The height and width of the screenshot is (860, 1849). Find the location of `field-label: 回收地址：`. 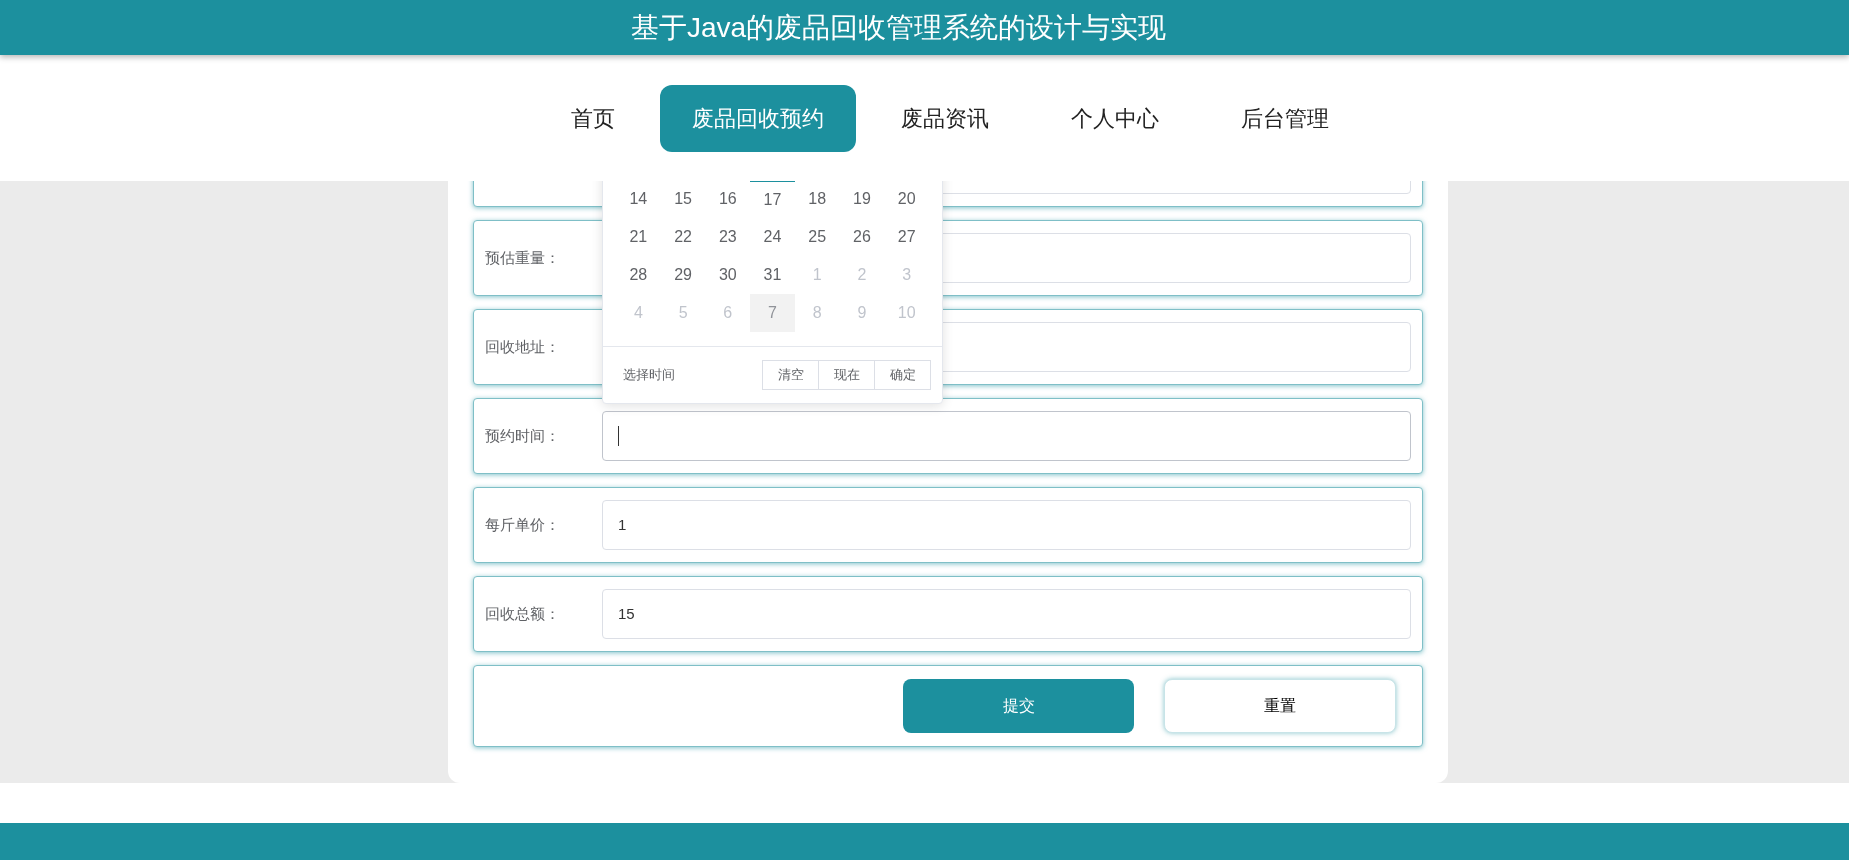

field-label: 回收地址： is located at coordinates (523, 346).